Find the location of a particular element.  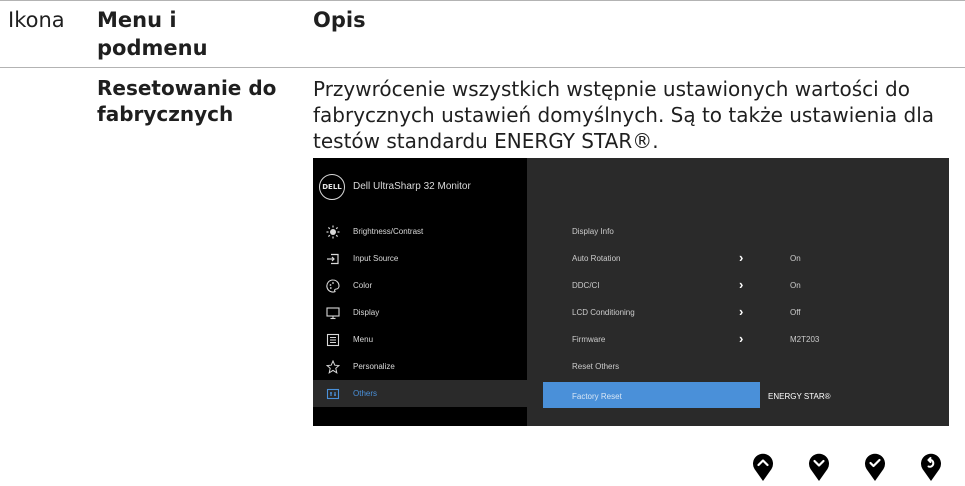

header-rule is located at coordinates (482, 67).